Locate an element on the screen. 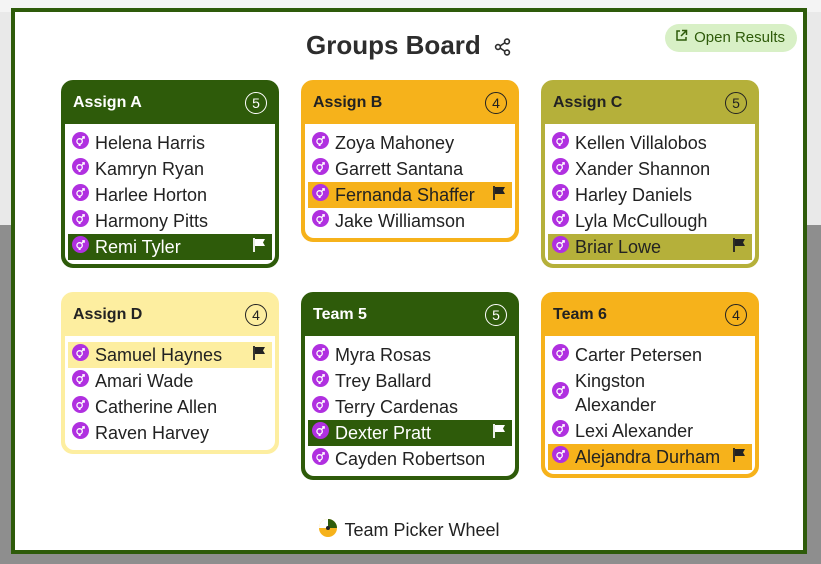  member-row: Kingston Alexander is located at coordinates (650, 393).